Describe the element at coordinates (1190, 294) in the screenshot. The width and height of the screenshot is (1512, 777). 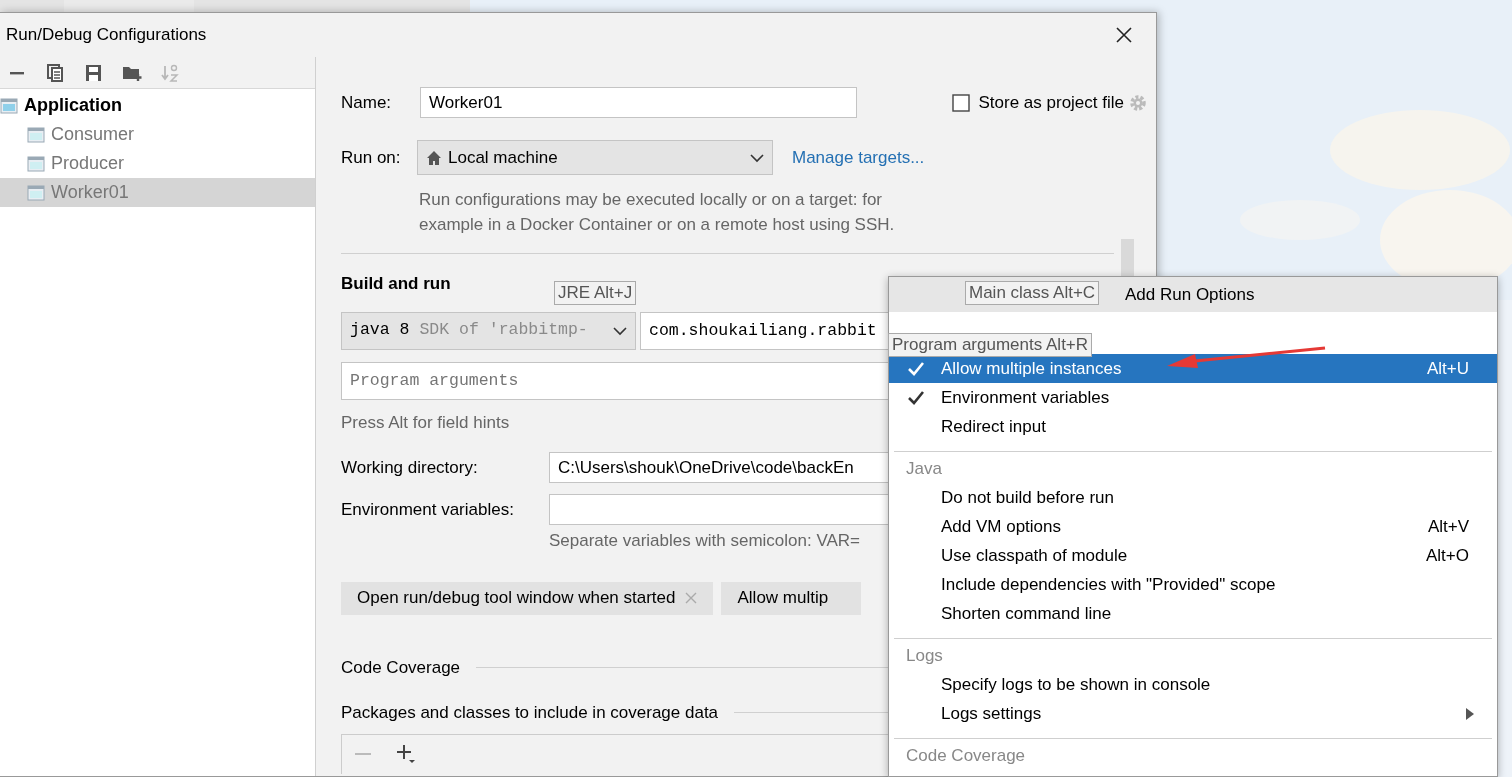
I see `menu-title: Add Run Options` at that location.